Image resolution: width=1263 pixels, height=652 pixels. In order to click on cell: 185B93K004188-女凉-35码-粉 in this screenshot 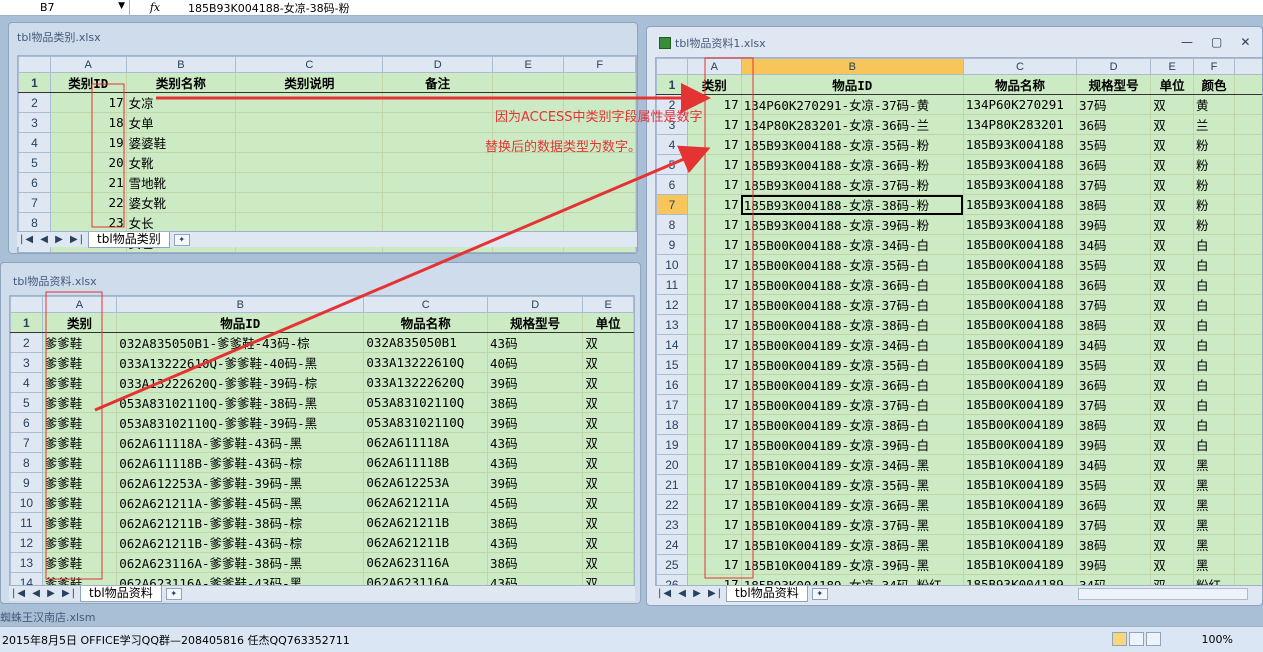, I will do `click(852, 144)`.